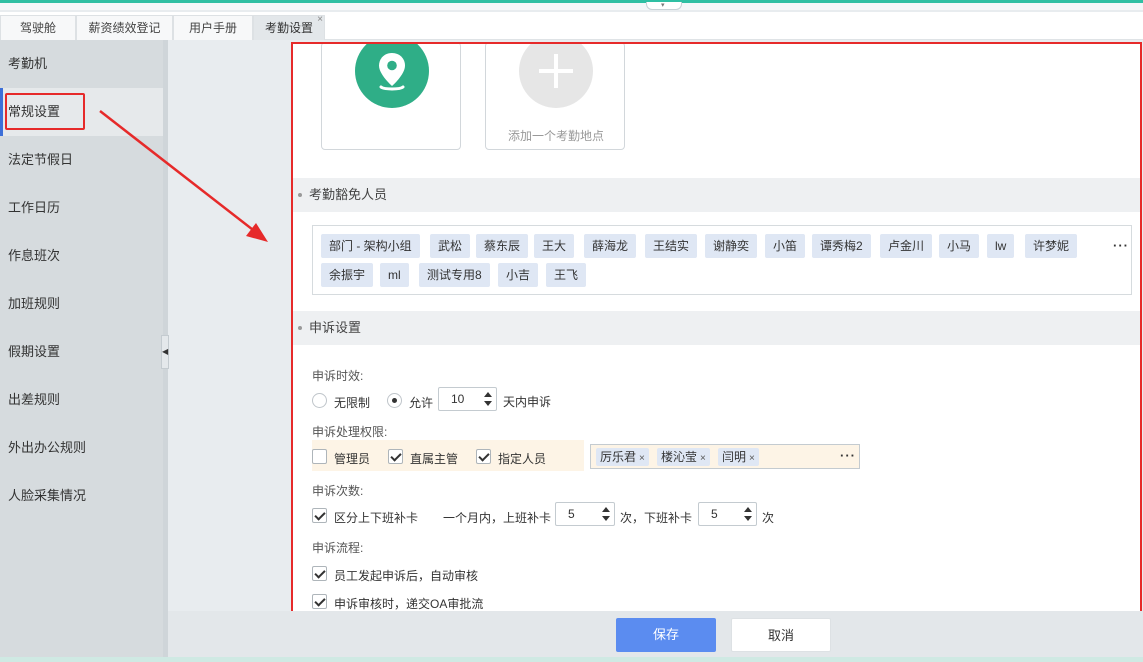 The height and width of the screenshot is (662, 1143). I want to click on exempt-chip: 小马, so click(959, 246).